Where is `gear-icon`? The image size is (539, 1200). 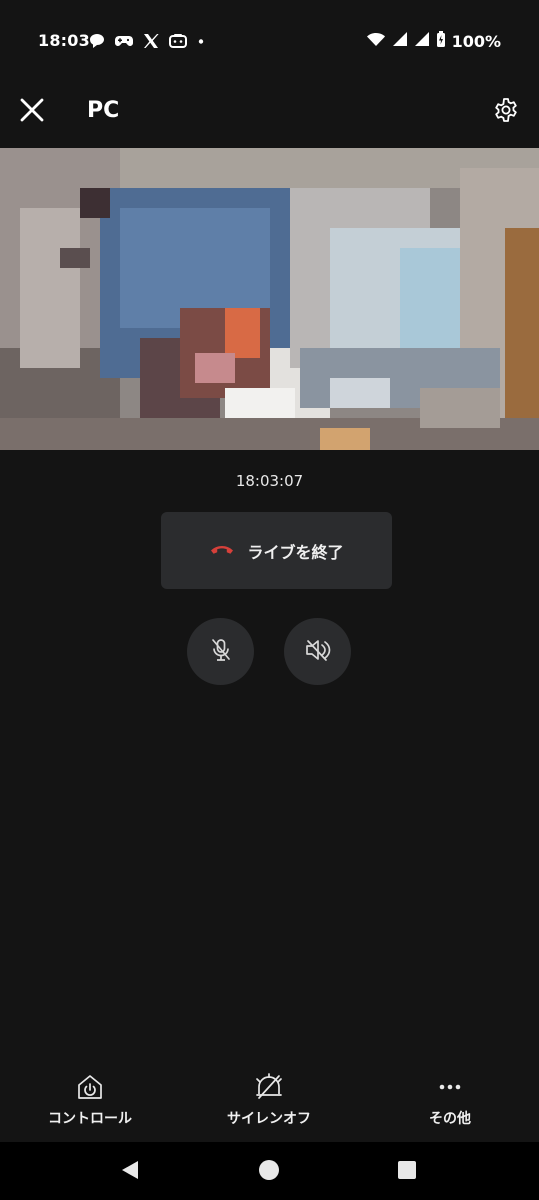 gear-icon is located at coordinates (506, 112).